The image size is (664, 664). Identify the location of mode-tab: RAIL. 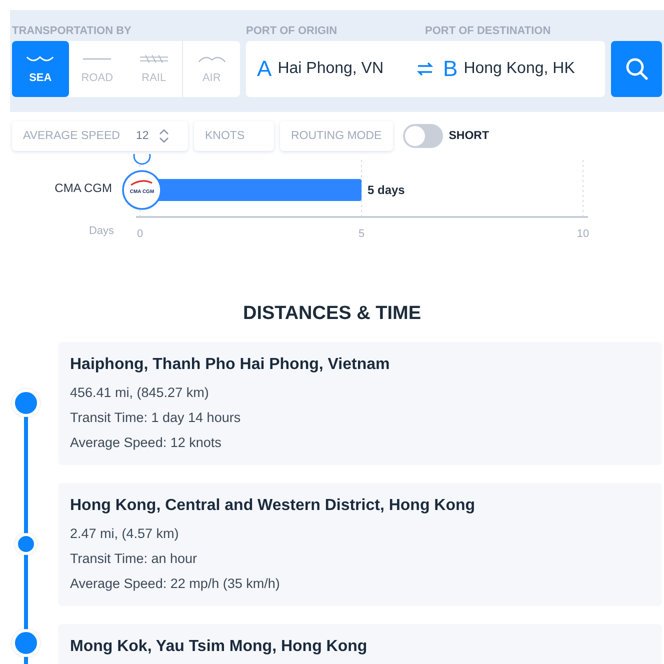
(154, 69).